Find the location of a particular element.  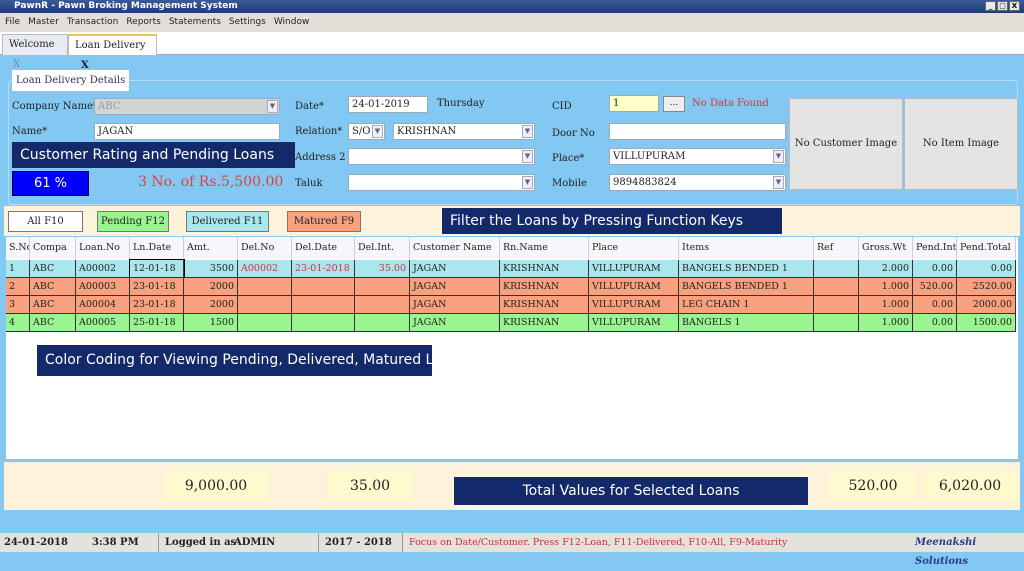

menu-master: Master is located at coordinates (43, 22).